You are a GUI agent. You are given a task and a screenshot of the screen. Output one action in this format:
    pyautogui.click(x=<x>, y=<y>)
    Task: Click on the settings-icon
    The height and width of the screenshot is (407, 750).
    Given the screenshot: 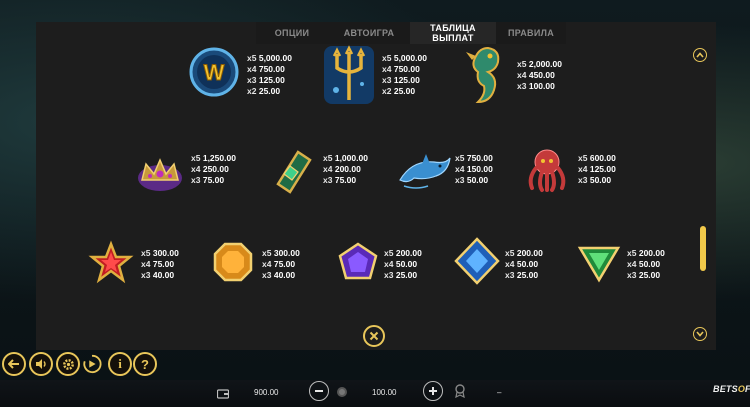 What is the action you would take?
    pyautogui.click(x=68, y=364)
    